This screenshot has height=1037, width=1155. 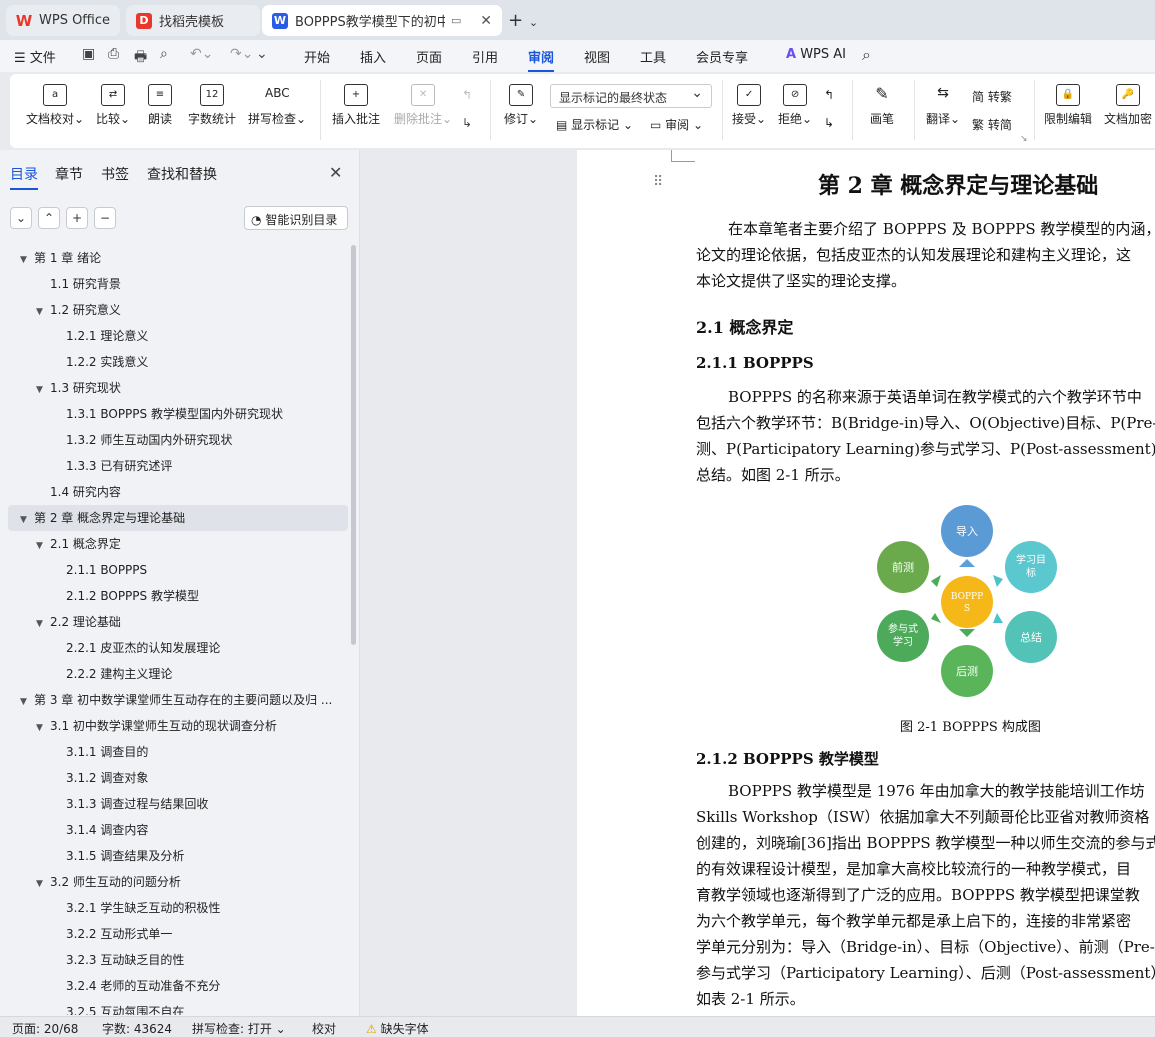 I want to click on tab-docer-templates: D 找稻壳模板, so click(x=193, y=20).